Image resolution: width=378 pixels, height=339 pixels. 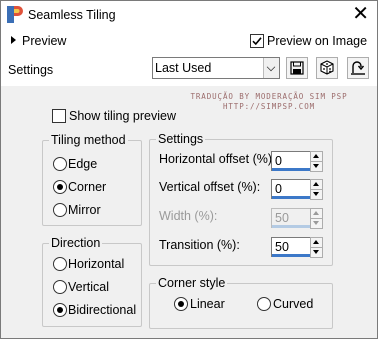 I want to click on preset-value: Last Used, so click(x=183, y=68).